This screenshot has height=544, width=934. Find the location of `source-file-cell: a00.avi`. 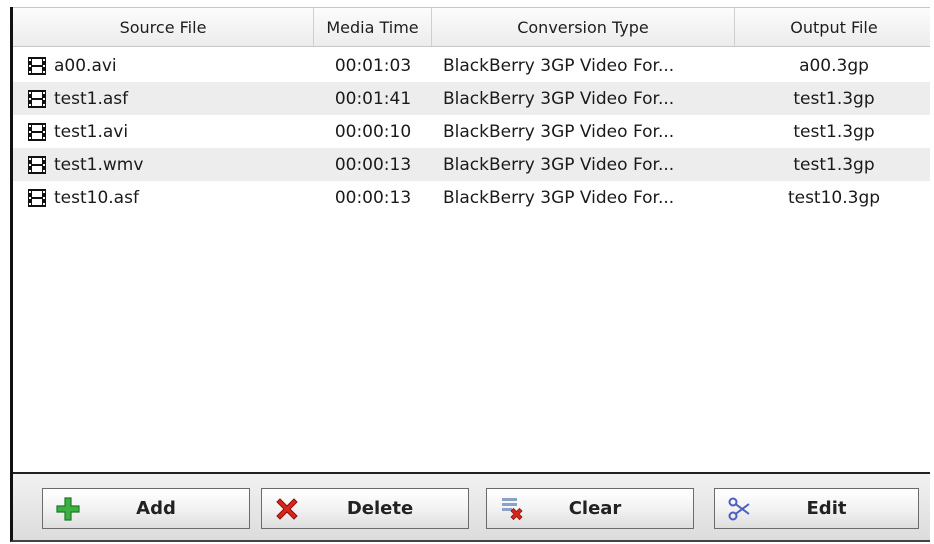

source-file-cell: a00.avi is located at coordinates (169, 65).